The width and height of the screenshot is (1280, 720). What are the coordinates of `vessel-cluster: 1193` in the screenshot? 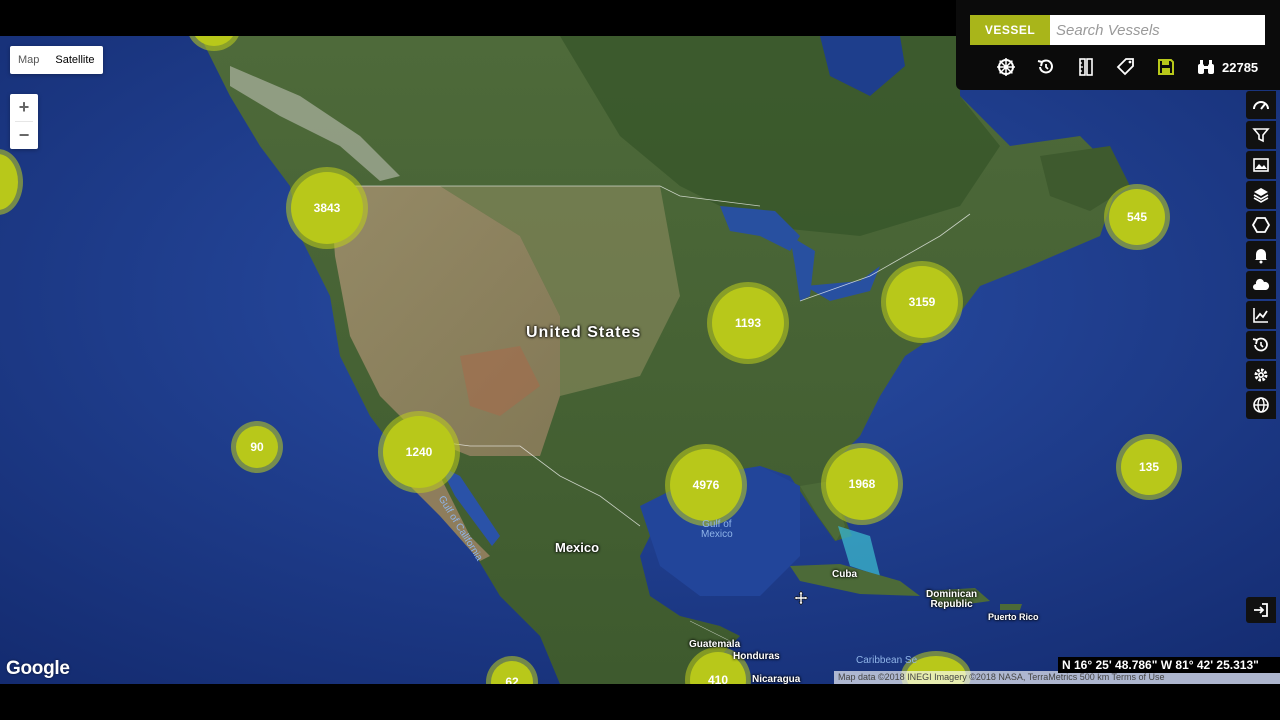 It's located at (748, 323).